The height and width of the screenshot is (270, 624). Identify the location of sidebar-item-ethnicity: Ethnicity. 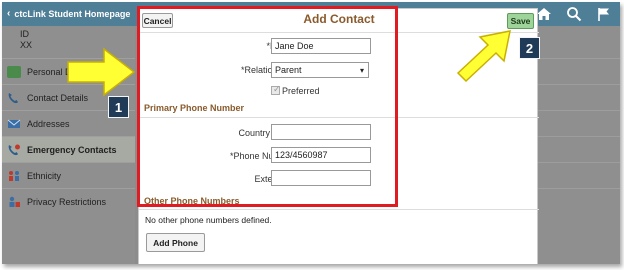
(68, 175).